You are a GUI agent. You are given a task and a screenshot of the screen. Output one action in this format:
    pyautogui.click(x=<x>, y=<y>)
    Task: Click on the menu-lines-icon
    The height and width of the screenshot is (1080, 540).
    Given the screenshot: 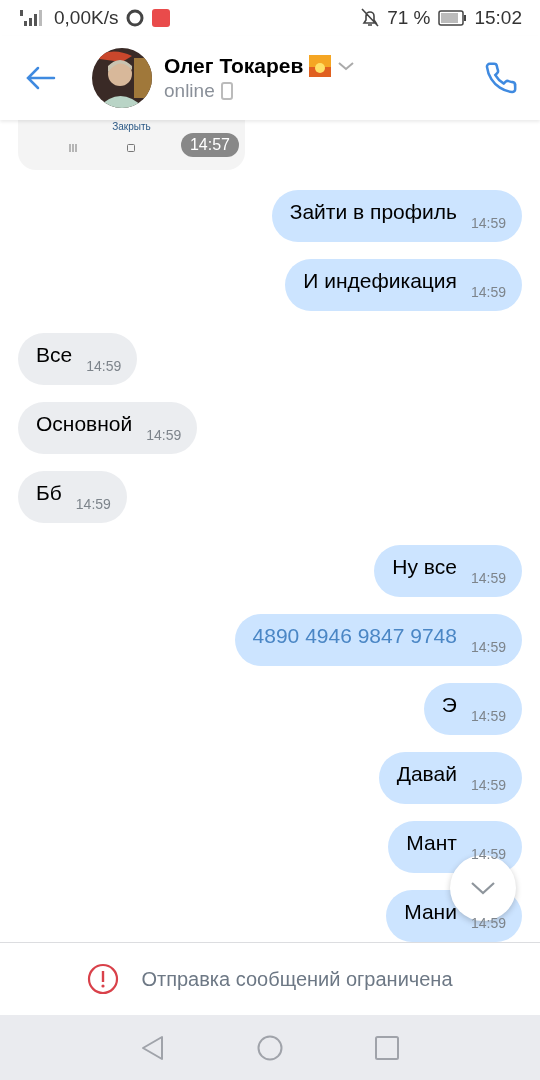 What is the action you would take?
    pyautogui.click(x=72, y=148)
    